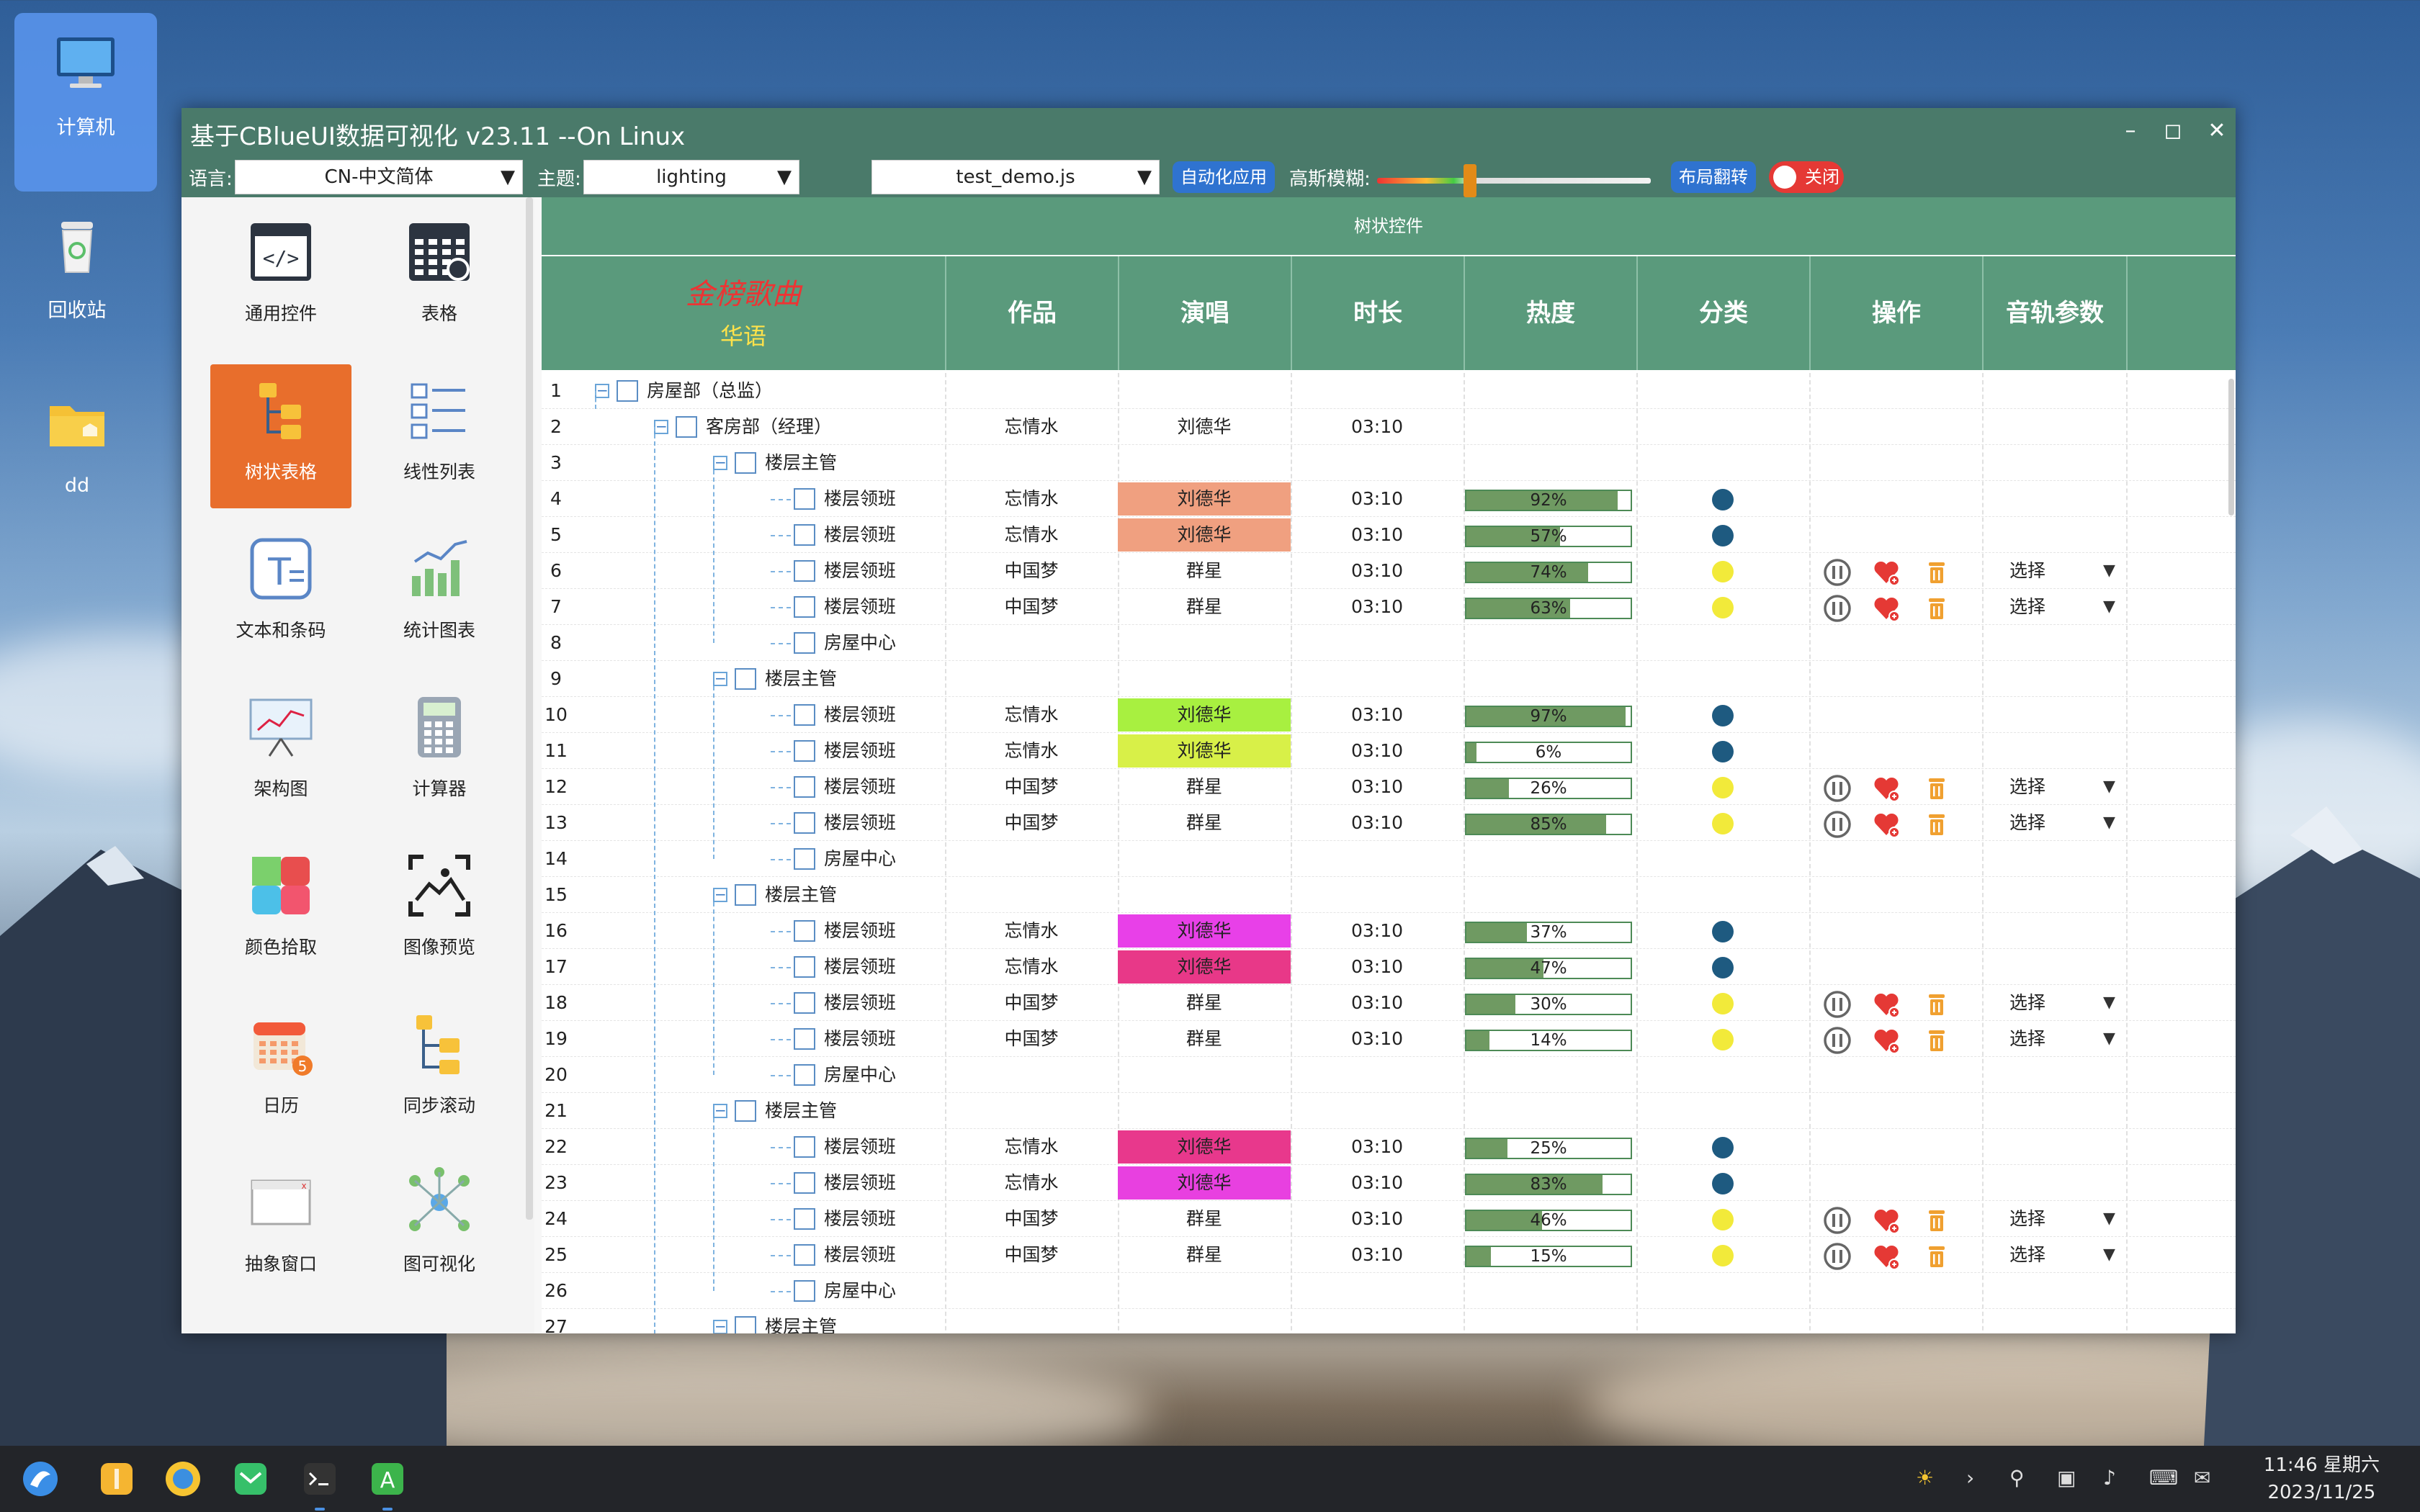 This screenshot has width=2420, height=1512. What do you see at coordinates (2054, 313) in the screenshot?
I see `col-track-params: 音轨参数` at bounding box center [2054, 313].